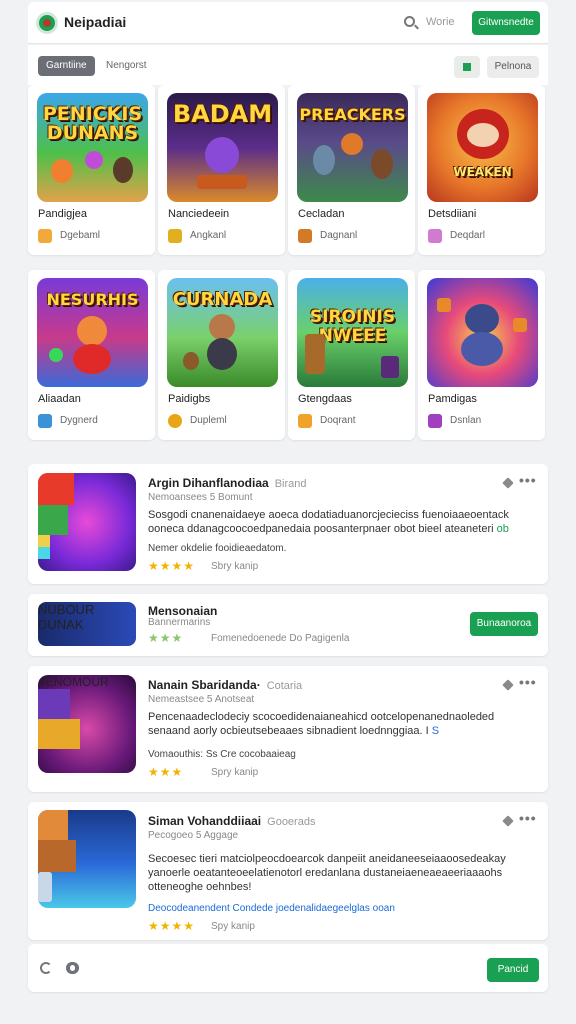 The width and height of the screenshot is (576, 1024). Describe the element at coordinates (288, 968) in the screenshot. I see `footer-bar: Pancid` at that location.